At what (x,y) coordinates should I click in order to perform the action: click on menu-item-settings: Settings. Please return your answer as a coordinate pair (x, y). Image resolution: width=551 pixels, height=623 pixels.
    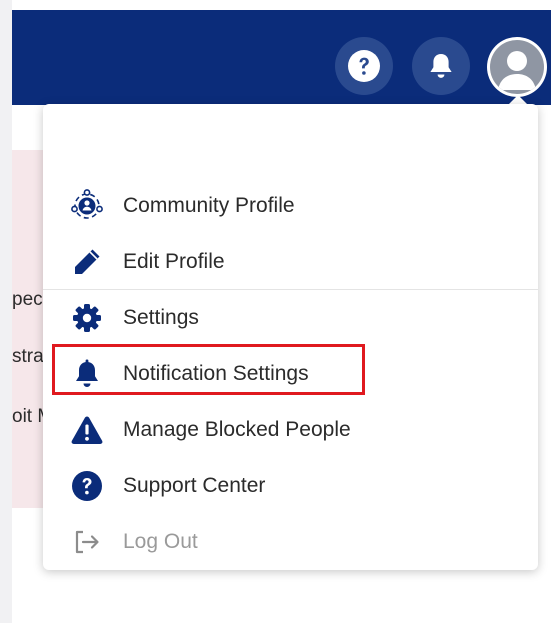
    Looking at the image, I should click on (290, 318).